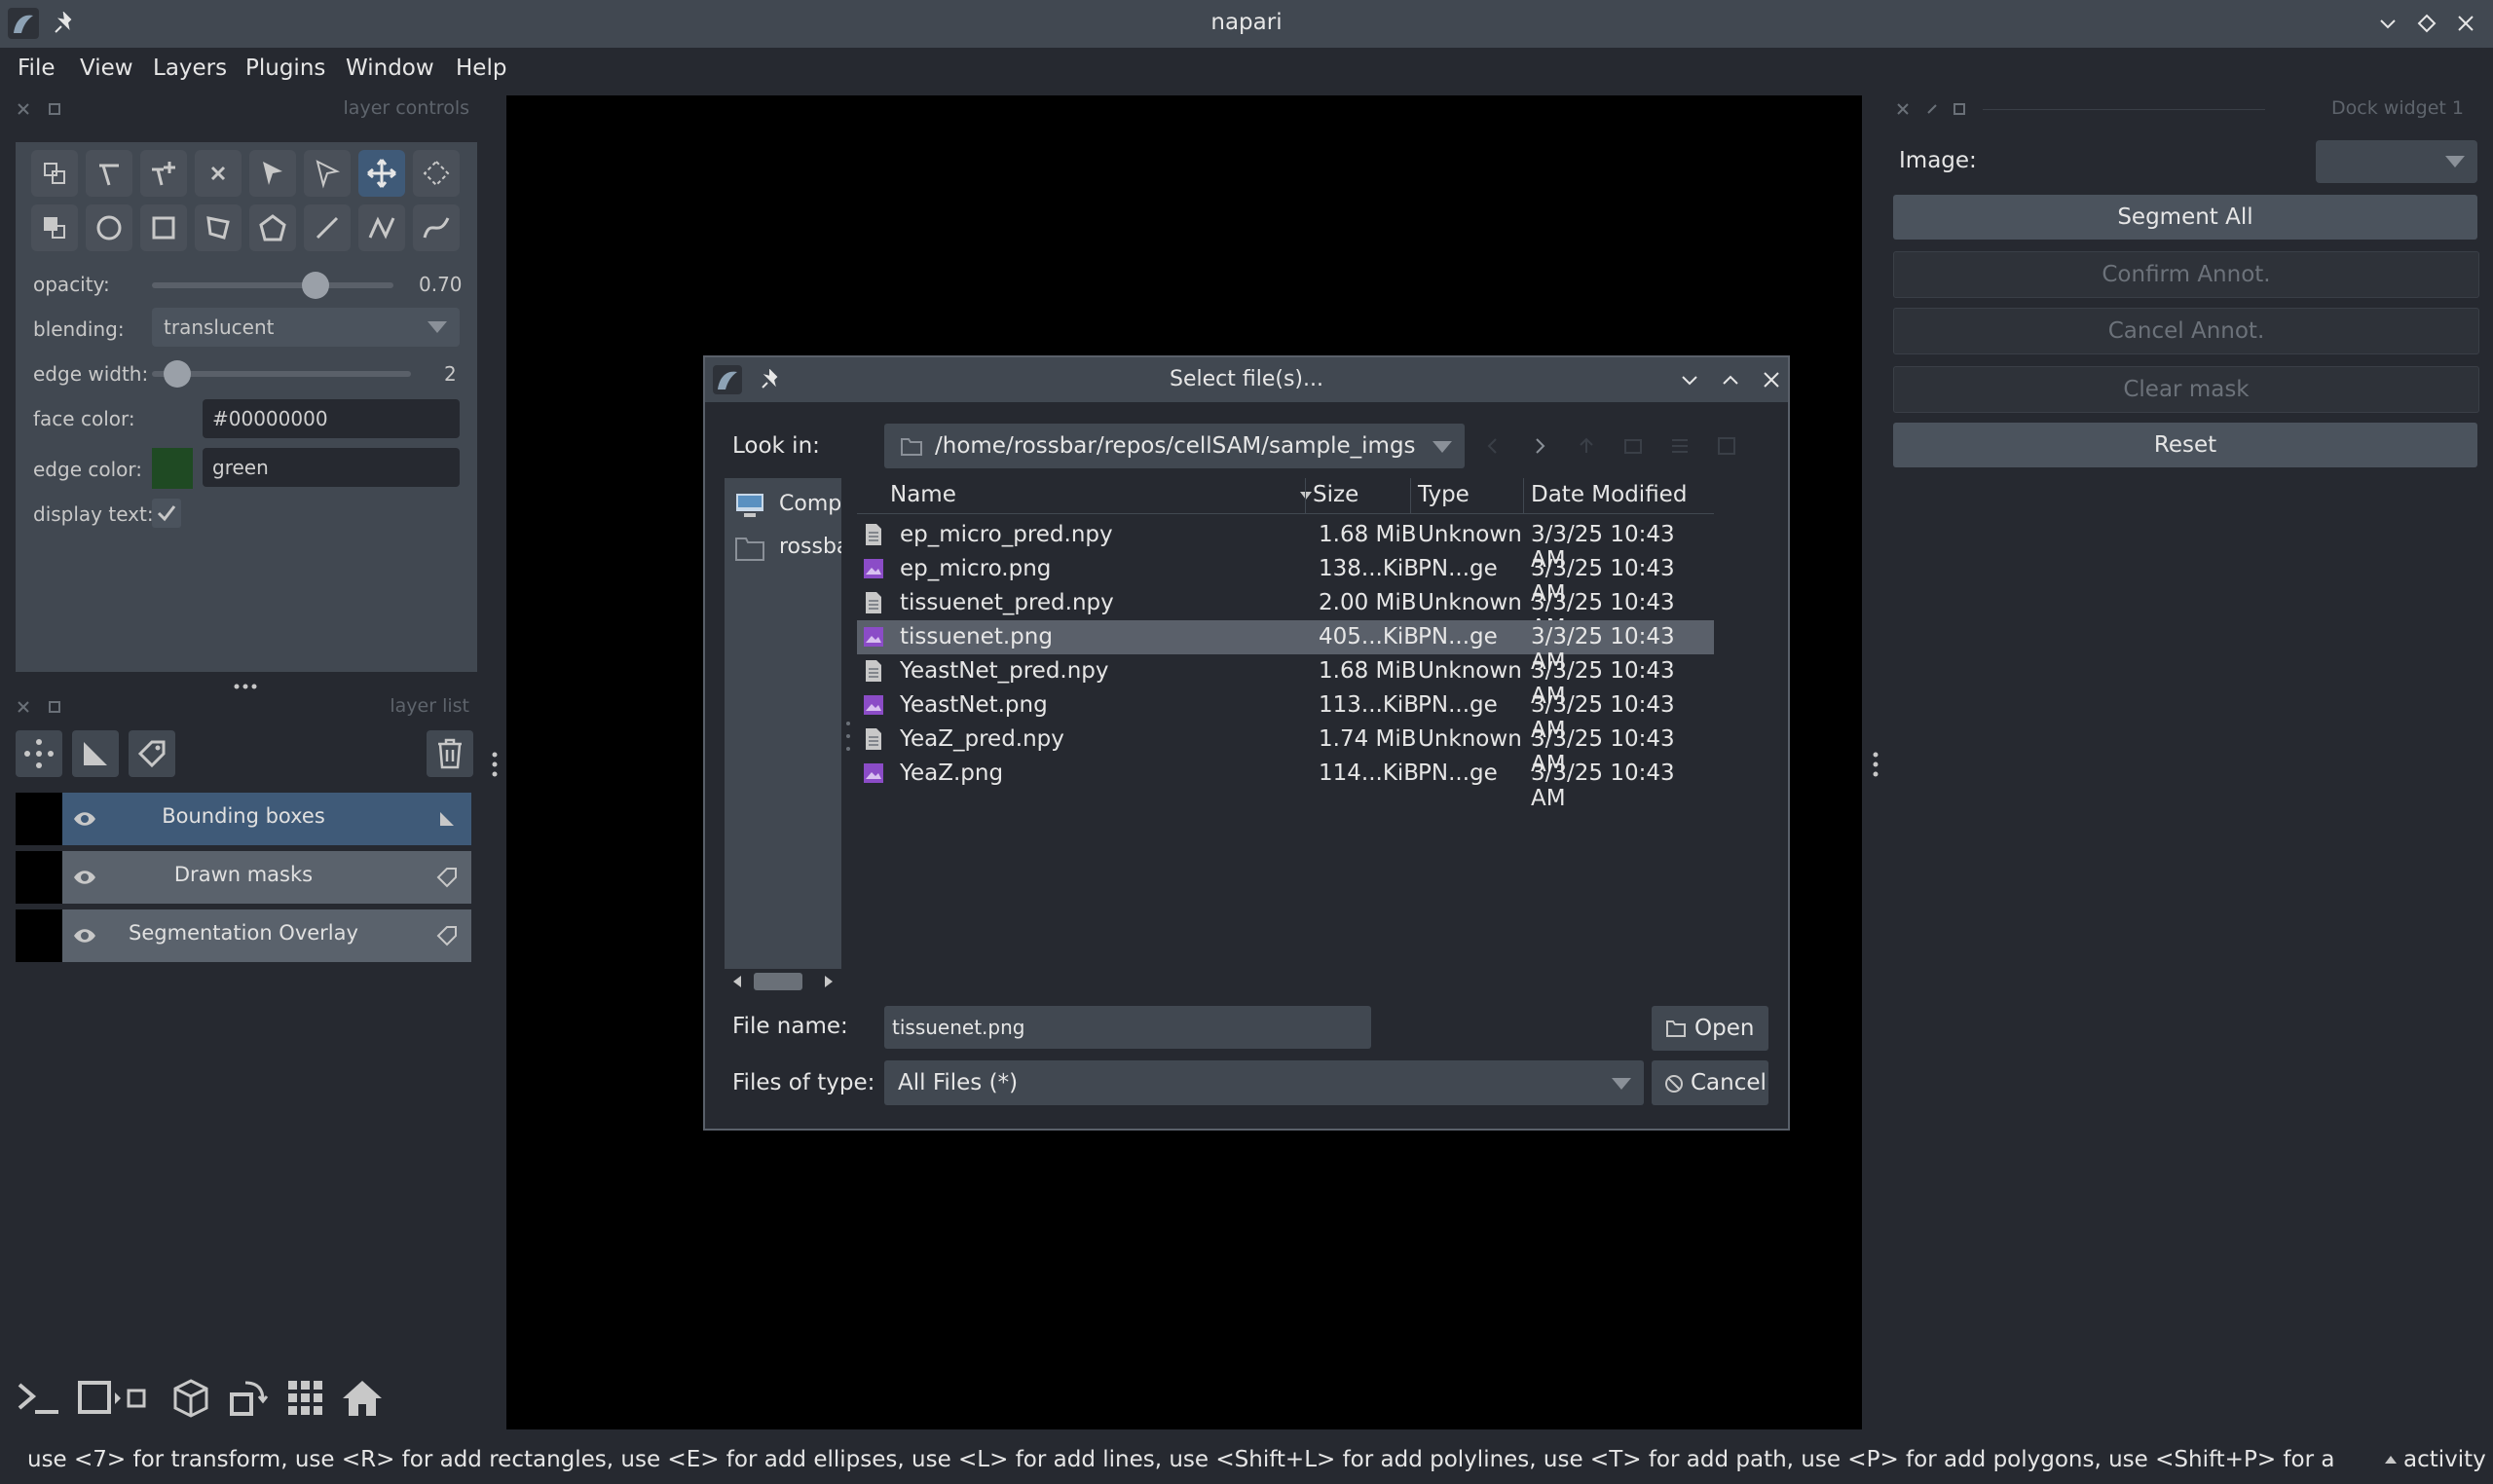 The image size is (2493, 1484). Describe the element at coordinates (1264, 1082) in the screenshot. I see `files-of-type-select: All Files (*)` at that location.